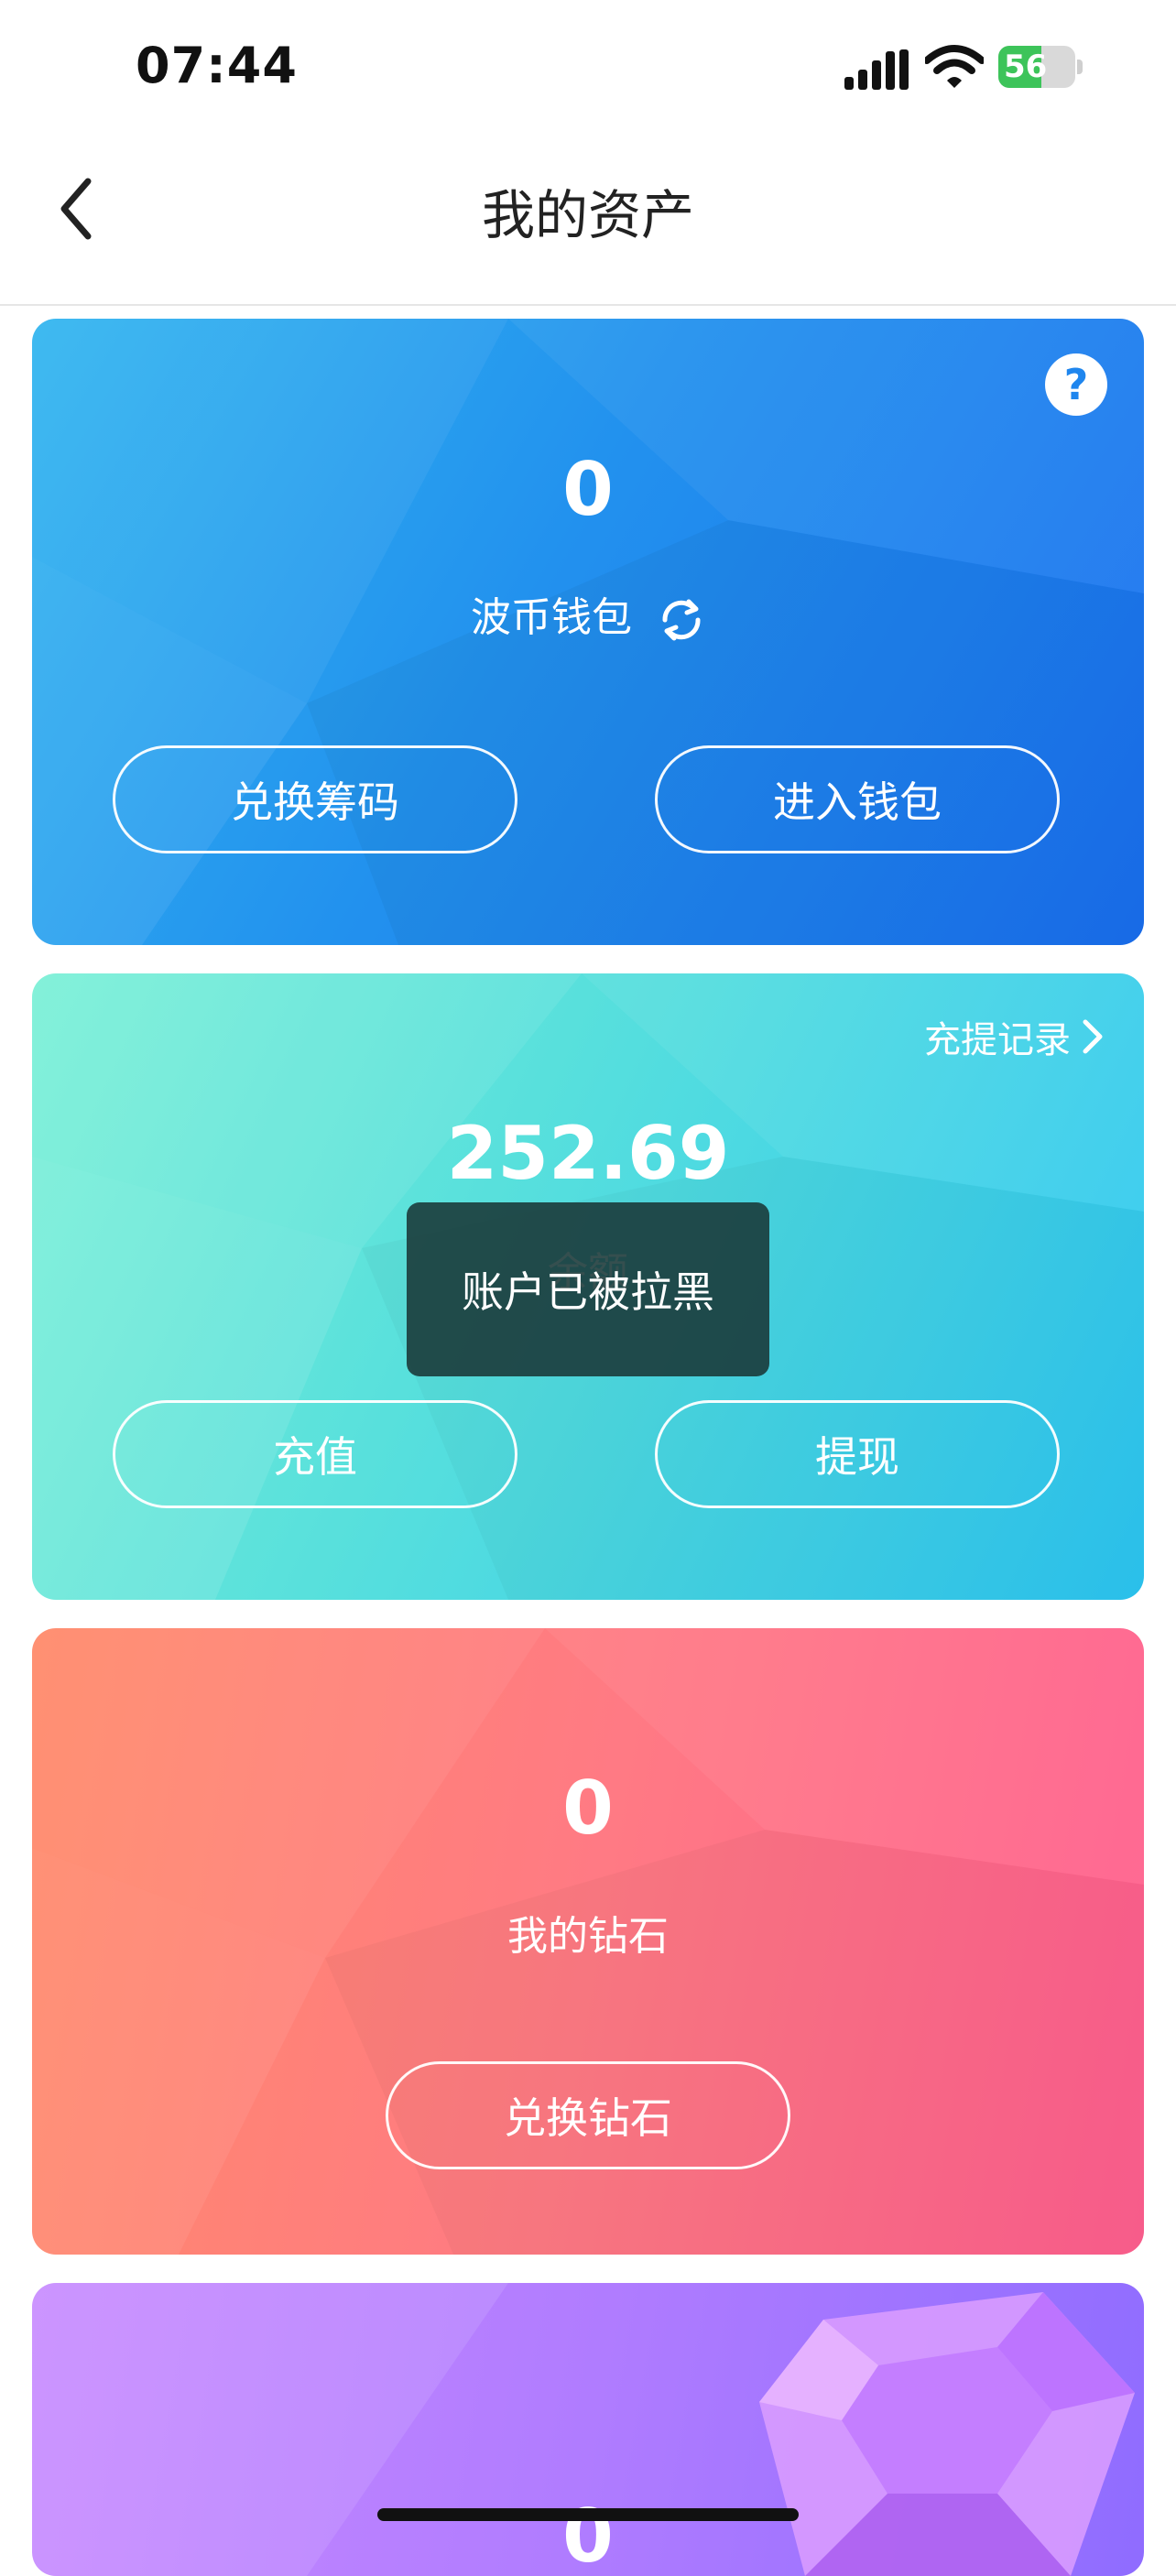  I want to click on chevron-right-icon, so click(1093, 1036).